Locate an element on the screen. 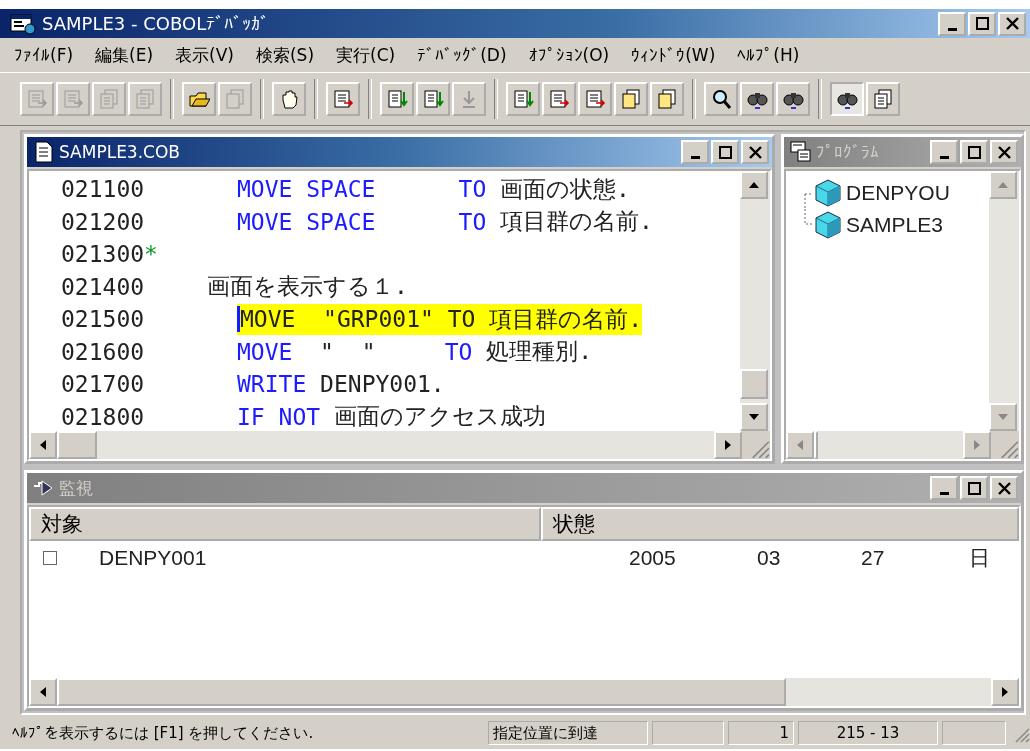 The image size is (1030, 751). scroll-down-button is located at coordinates (754, 417).